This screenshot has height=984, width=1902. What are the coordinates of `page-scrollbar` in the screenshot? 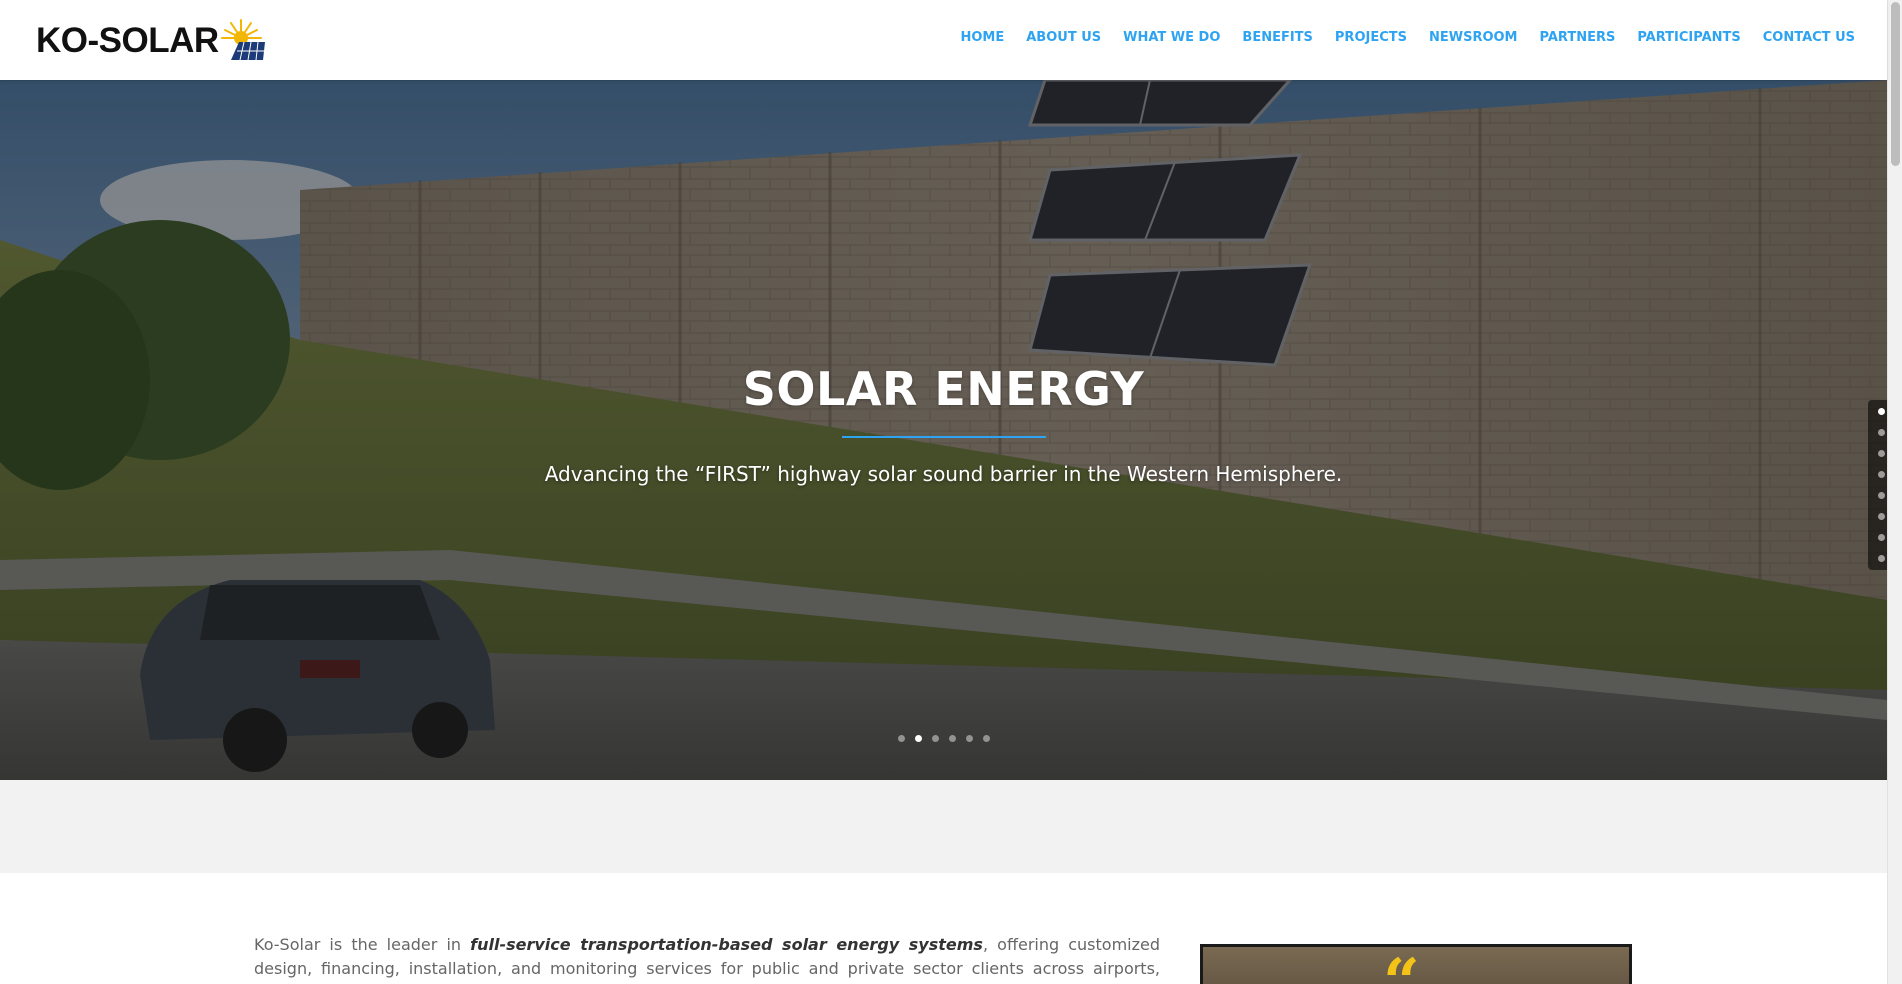 It's located at (1894, 492).